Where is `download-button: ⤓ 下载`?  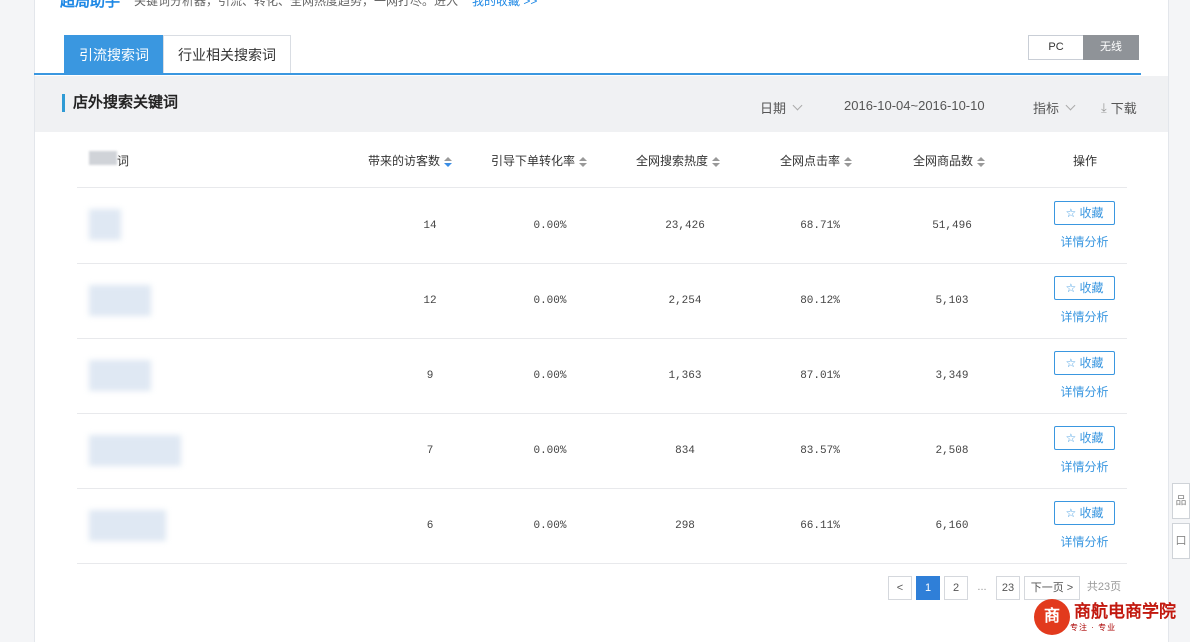
download-button: ⤓ 下载 is located at coordinates (1119, 107).